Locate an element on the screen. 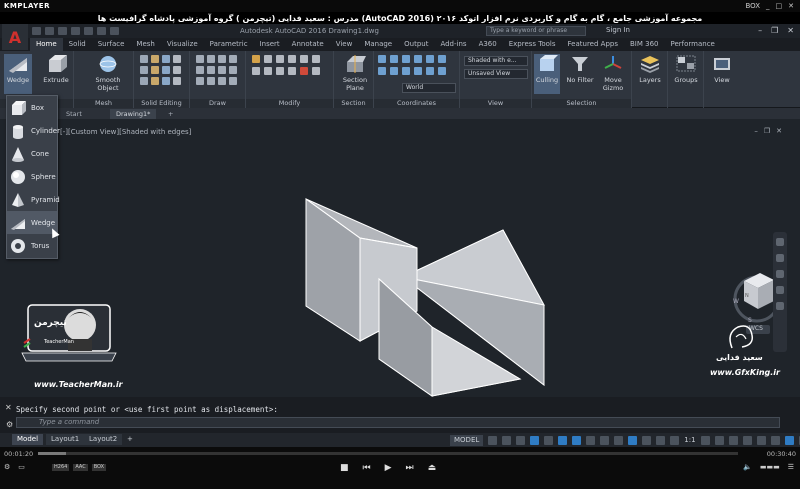 This screenshot has width=800, height=489. grid-icon is located at coordinates (493, 440).